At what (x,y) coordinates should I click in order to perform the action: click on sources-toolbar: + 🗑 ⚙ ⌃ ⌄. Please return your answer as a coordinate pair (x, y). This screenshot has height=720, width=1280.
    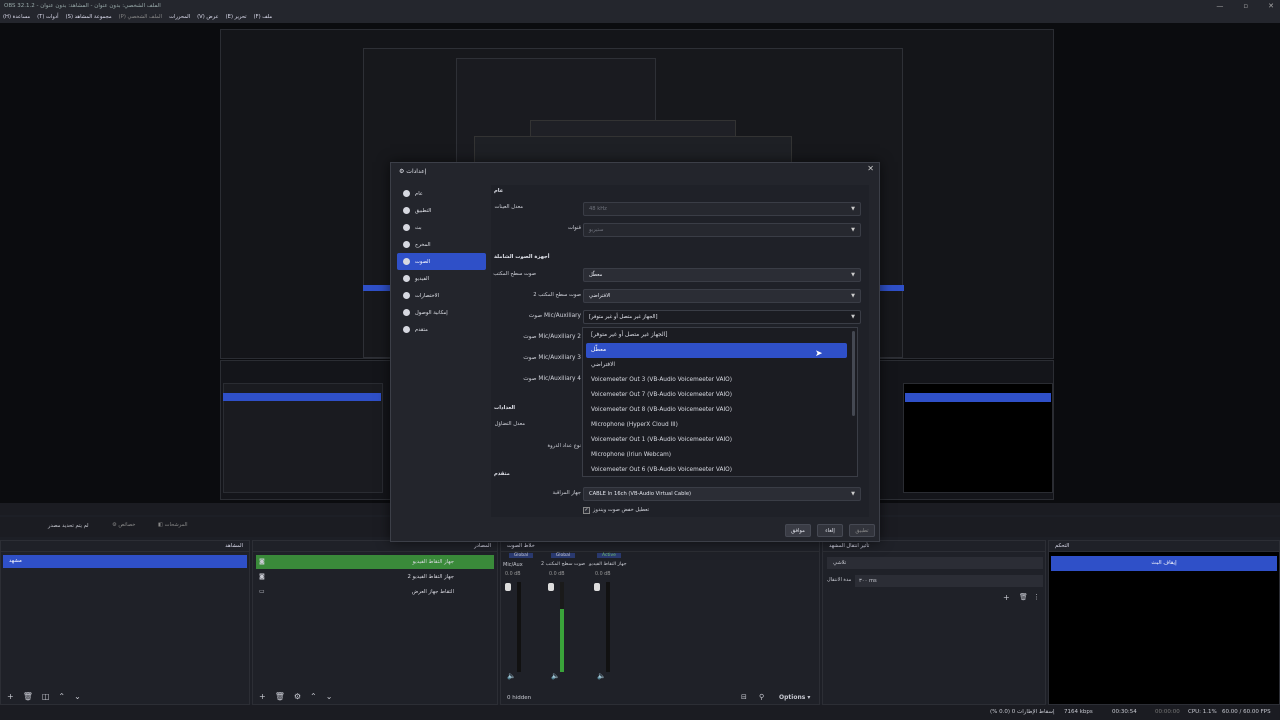
    Looking at the image, I should click on (375, 696).